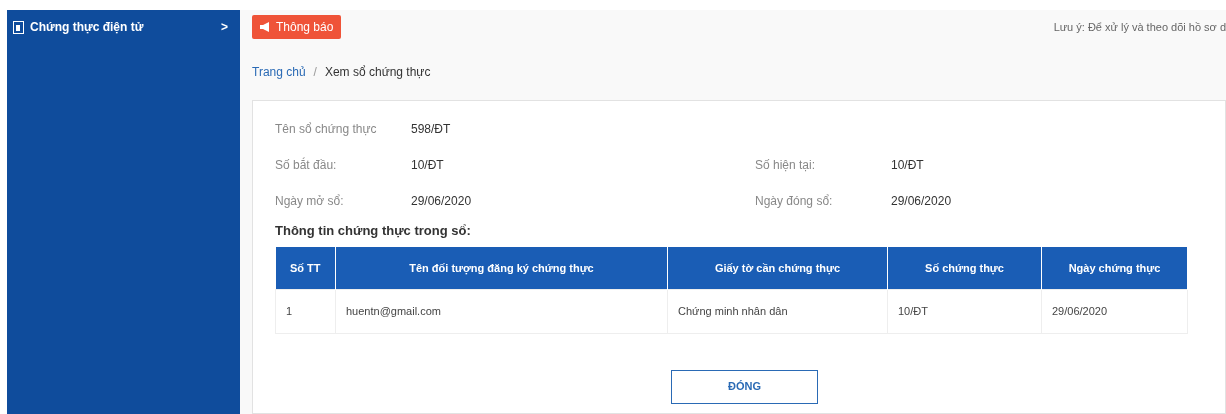 The image size is (1226, 414). I want to click on table-cell: Chứng minh nhân dân, so click(777, 311).